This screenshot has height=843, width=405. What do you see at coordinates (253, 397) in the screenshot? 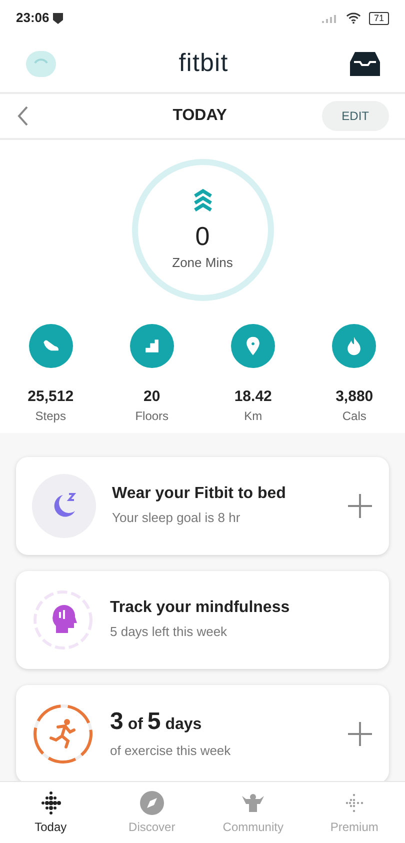
I see `stat-value: 18.42` at bounding box center [253, 397].